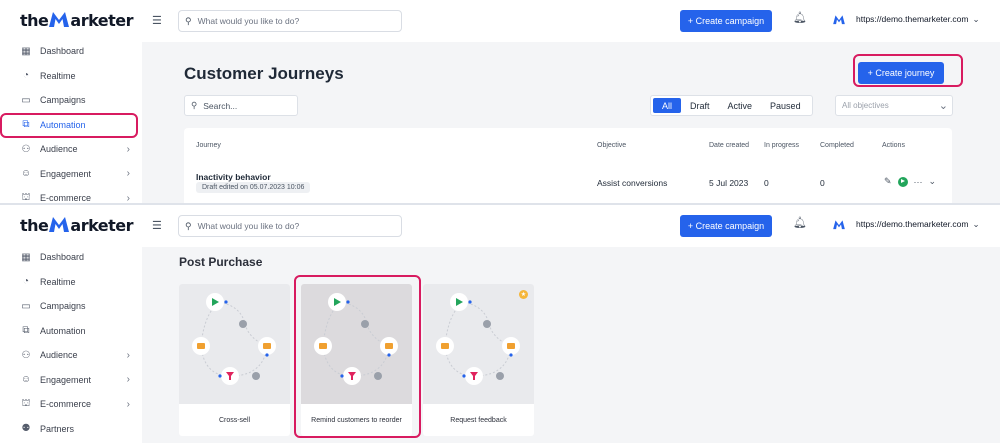 This screenshot has width=1000, height=443. What do you see at coordinates (221, 262) in the screenshot?
I see `section-title: Post Purchase` at bounding box center [221, 262].